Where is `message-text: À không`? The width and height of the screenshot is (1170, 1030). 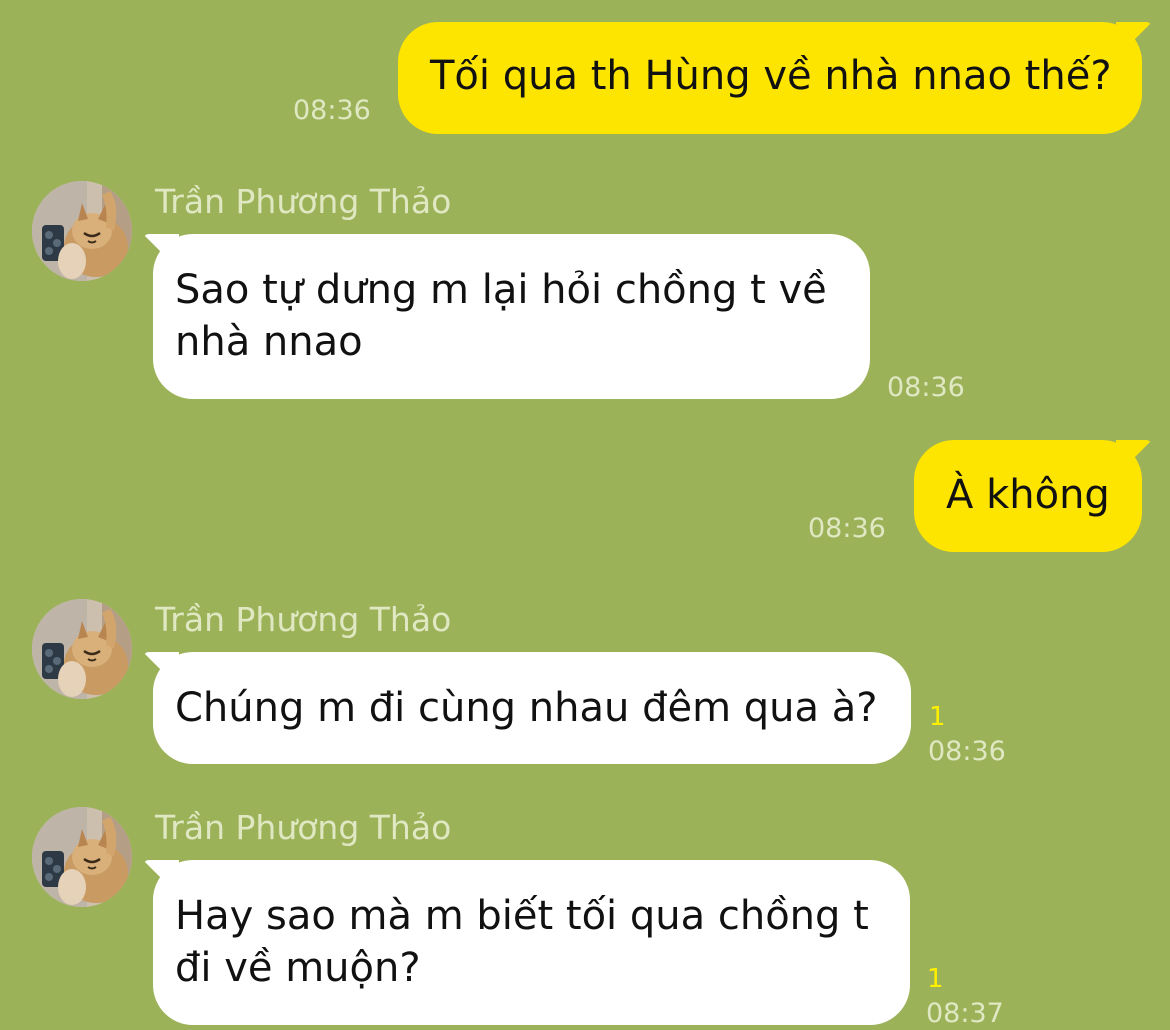
message-text: À không is located at coordinates (1028, 495).